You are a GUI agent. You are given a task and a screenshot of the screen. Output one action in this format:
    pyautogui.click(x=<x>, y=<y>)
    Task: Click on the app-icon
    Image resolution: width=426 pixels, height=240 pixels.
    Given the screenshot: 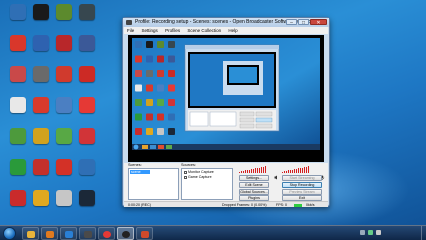 What is the action you would take?
    pyautogui.click(x=145, y=234)
    